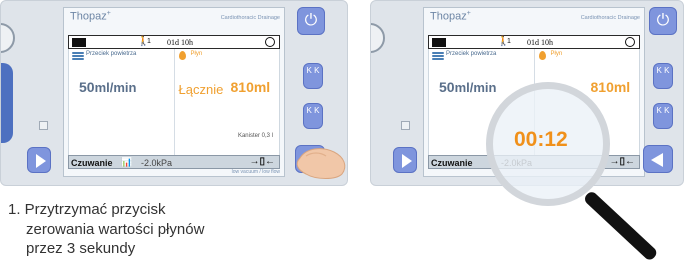  Describe the element at coordinates (541, 139) in the screenshot. I see `countdown-time: 00:12` at that location.